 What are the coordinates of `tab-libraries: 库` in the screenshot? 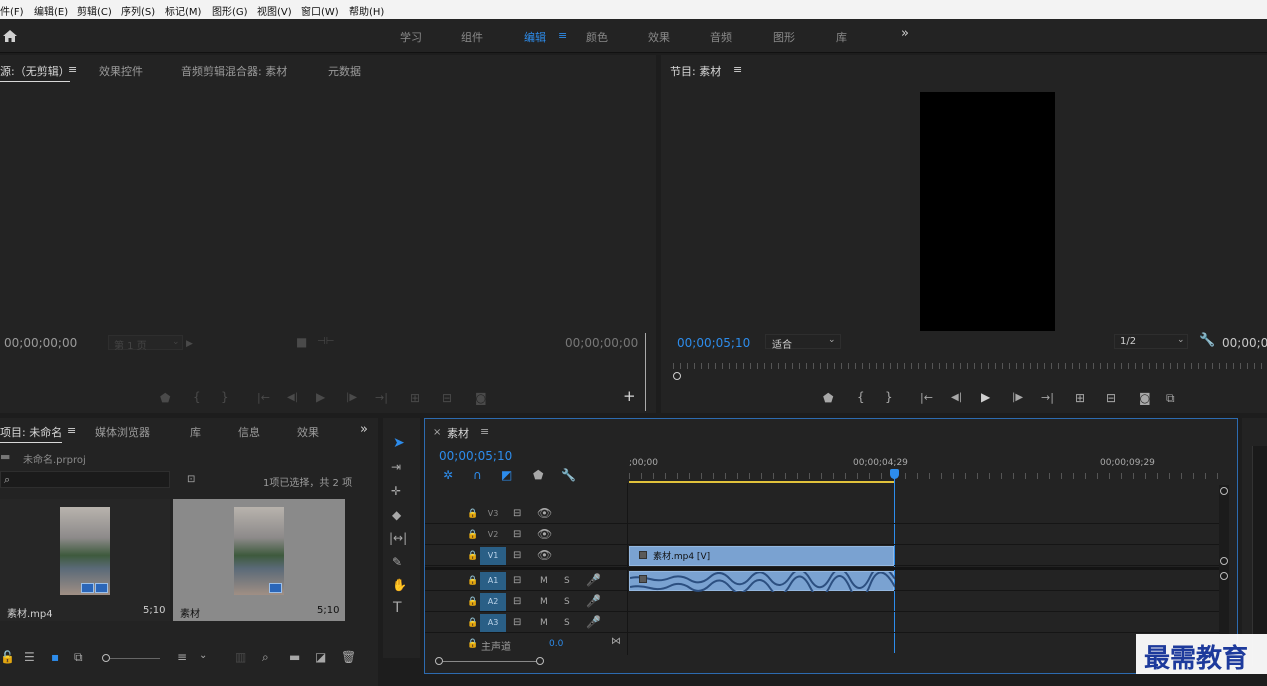 It's located at (195, 432).